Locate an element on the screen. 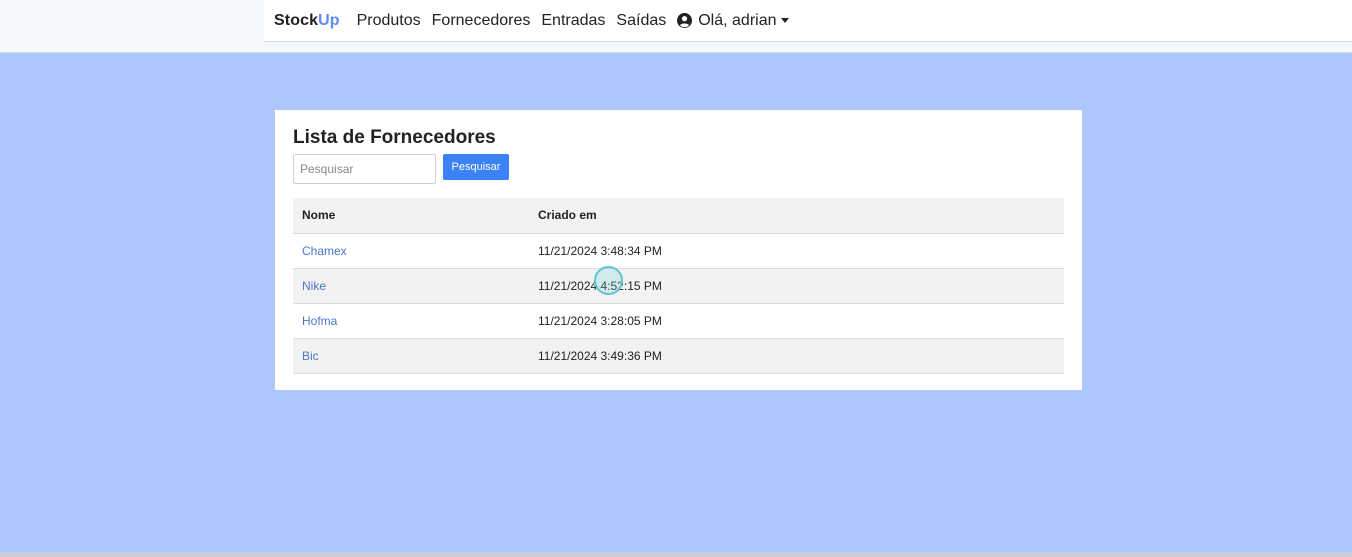 This screenshot has height=557, width=1352. created-at-cell: 11/21/2024 3:28:05 PM is located at coordinates (796, 321).